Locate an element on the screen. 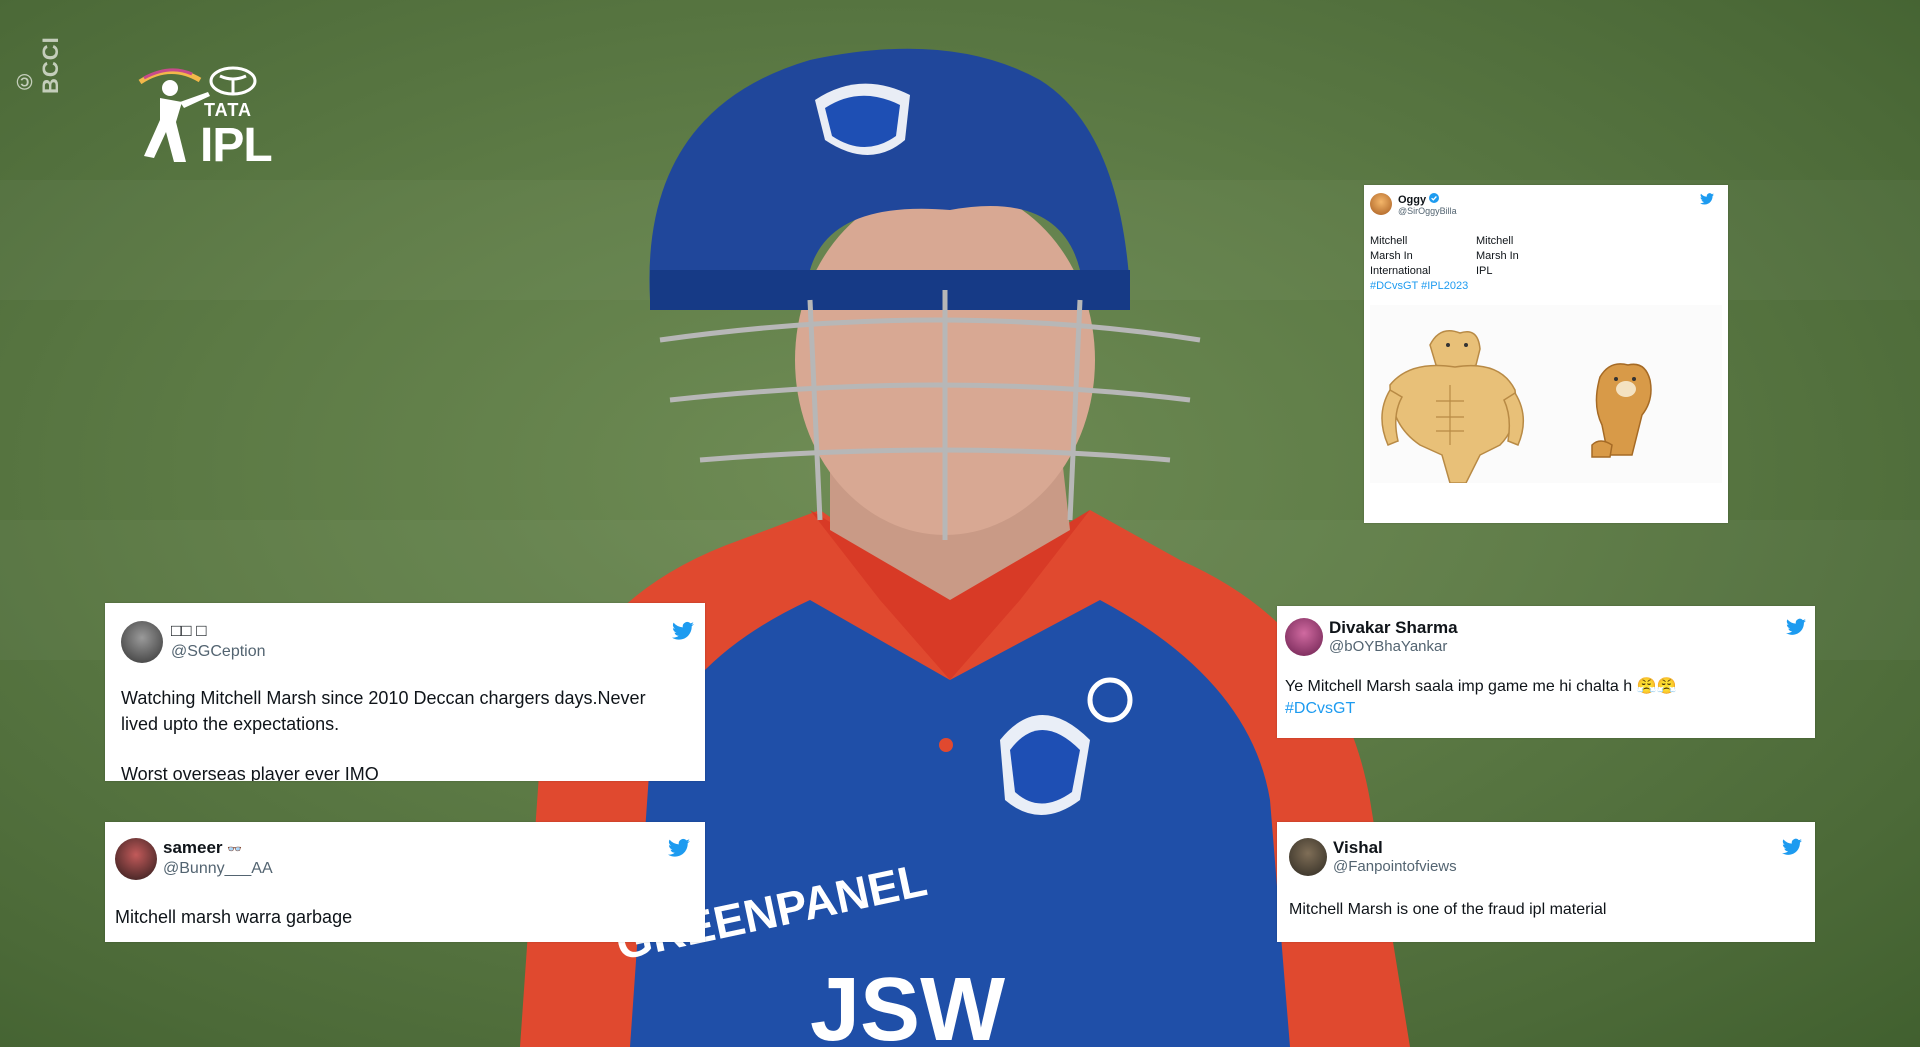  tweet-author-handle: @bOYBhaYankar is located at coordinates (1388, 646).